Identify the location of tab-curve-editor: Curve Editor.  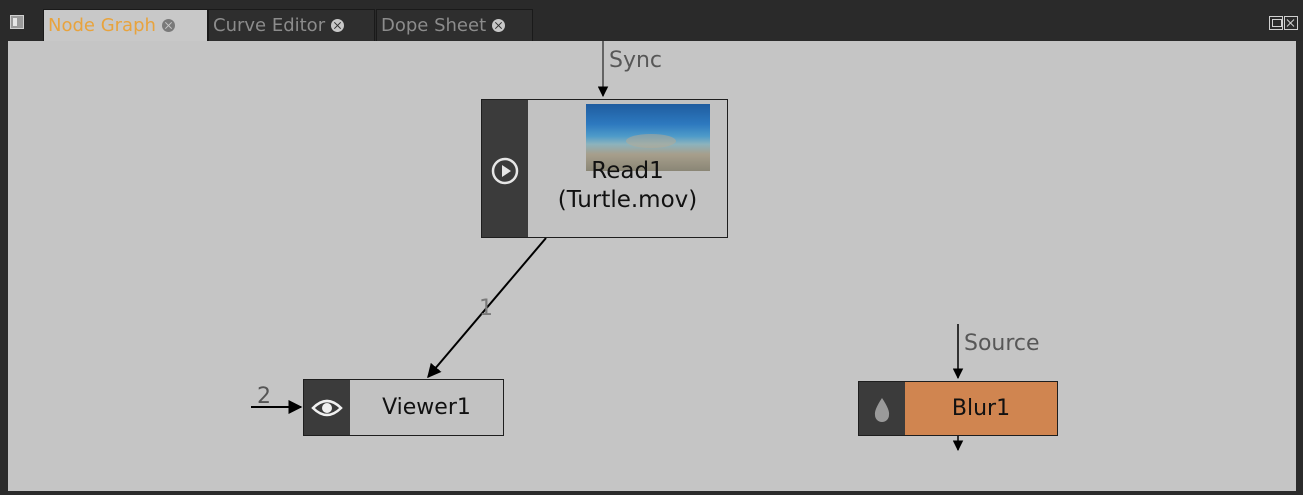
(291, 25).